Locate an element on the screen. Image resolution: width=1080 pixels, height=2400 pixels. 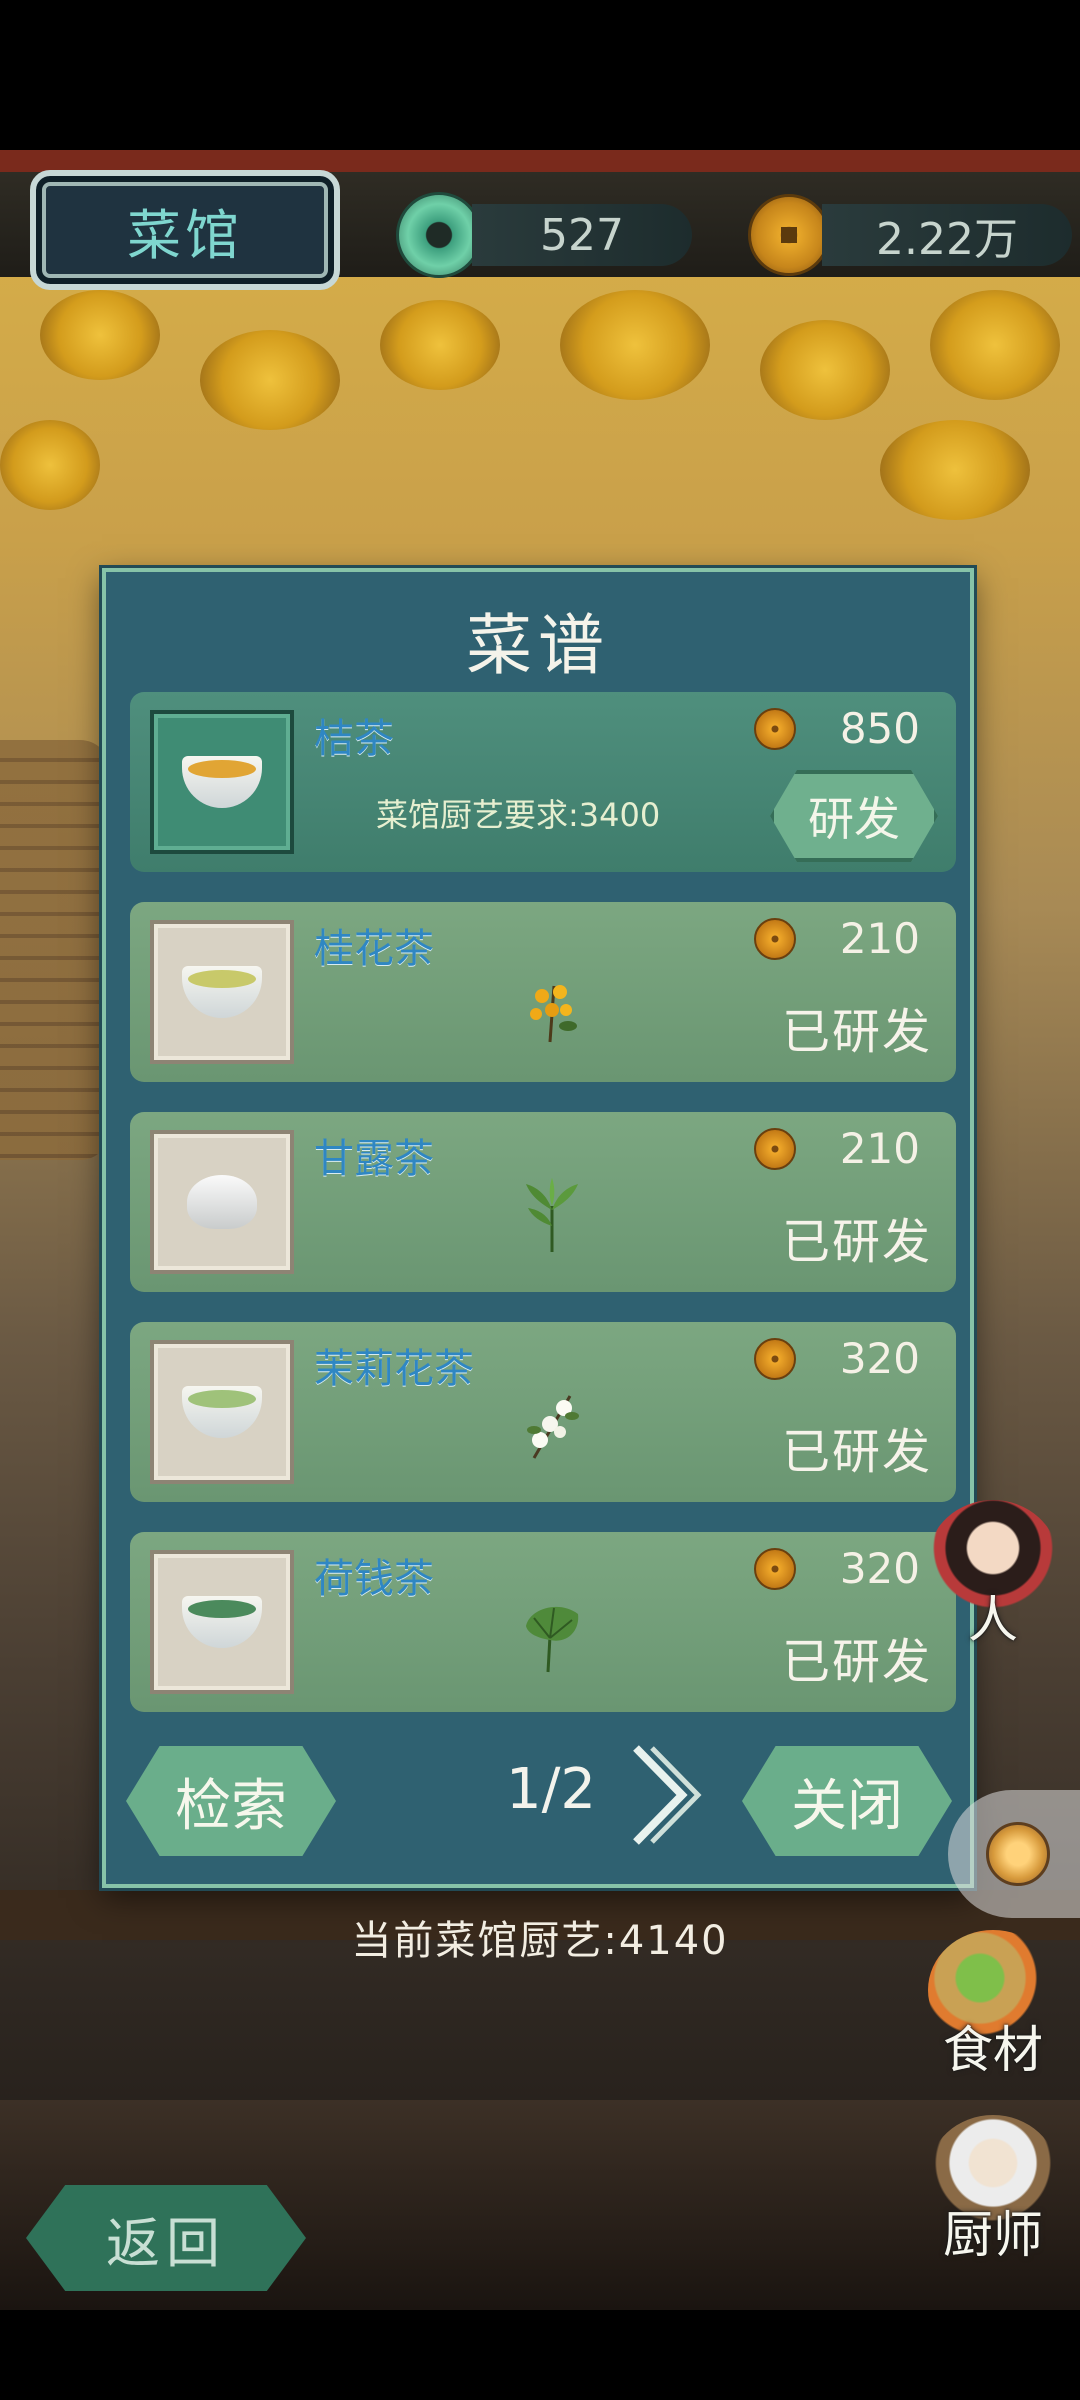
osmanthus-tea-icon is located at coordinates (222, 992).